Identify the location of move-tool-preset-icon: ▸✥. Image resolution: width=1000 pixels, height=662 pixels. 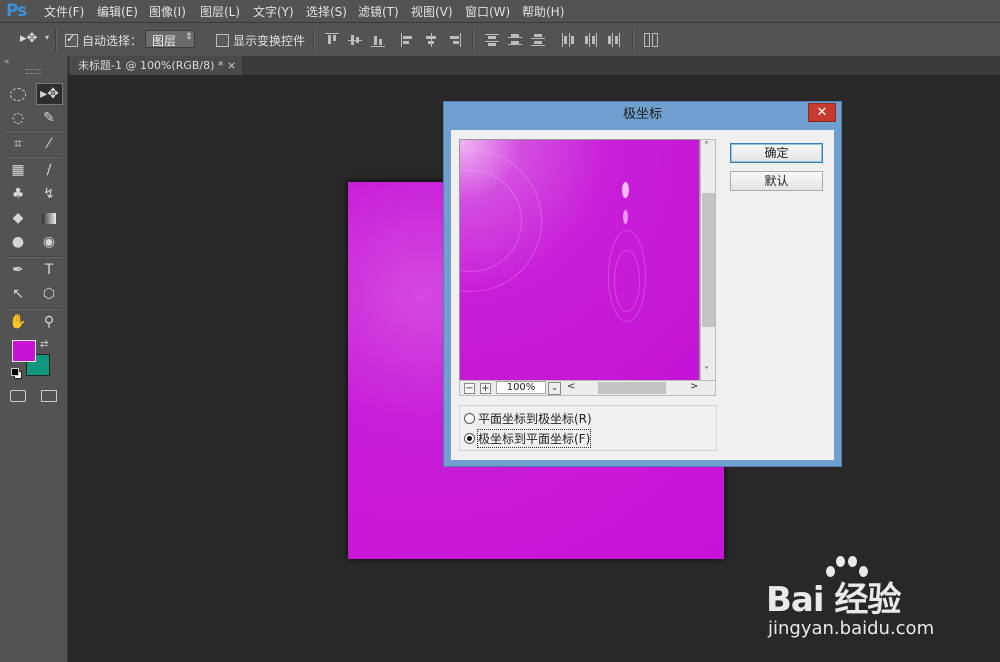
(28, 38).